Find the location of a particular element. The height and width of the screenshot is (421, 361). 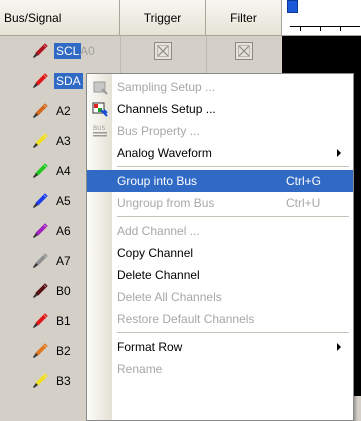

column-header-trigger: Trigger is located at coordinates (163, 18).